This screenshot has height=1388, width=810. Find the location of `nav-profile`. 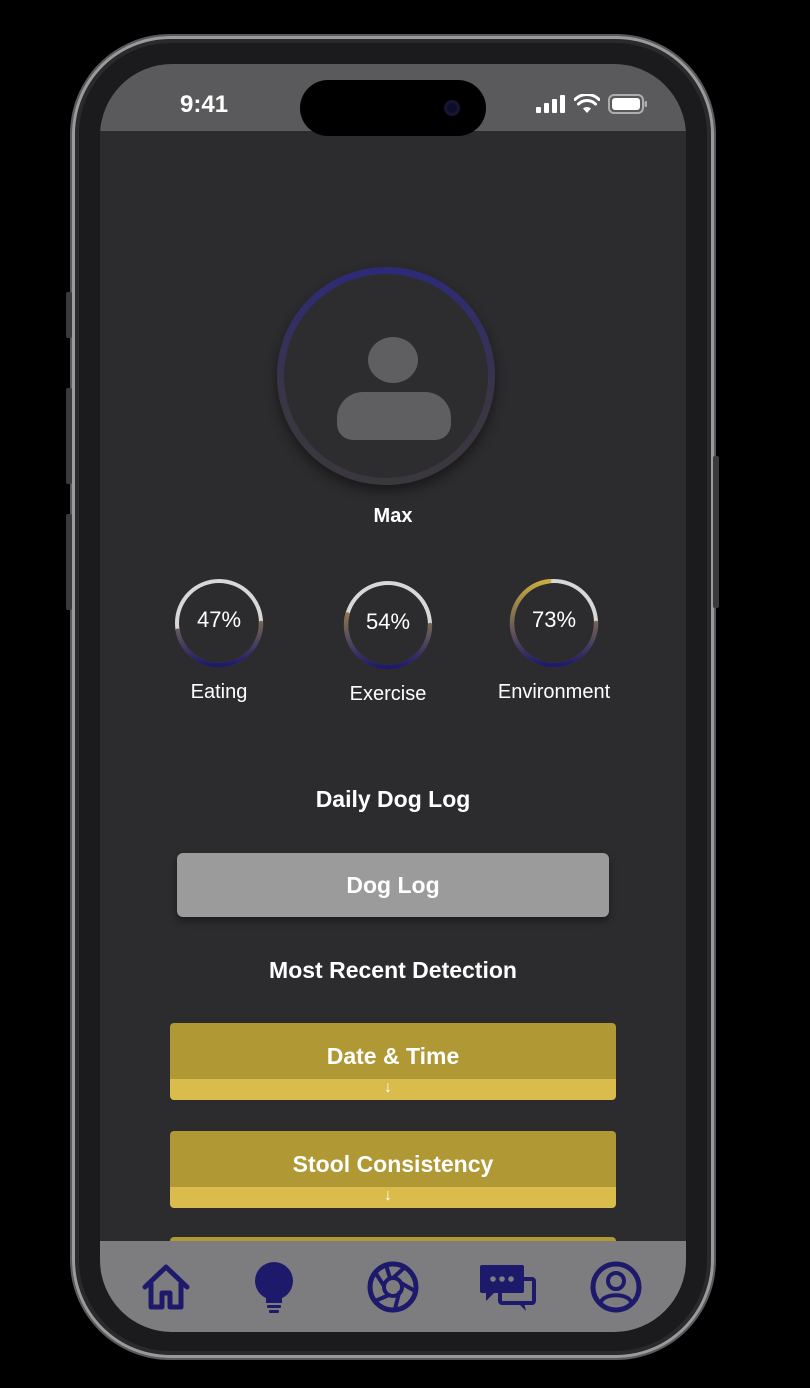

nav-profile is located at coordinates (616, 1287).